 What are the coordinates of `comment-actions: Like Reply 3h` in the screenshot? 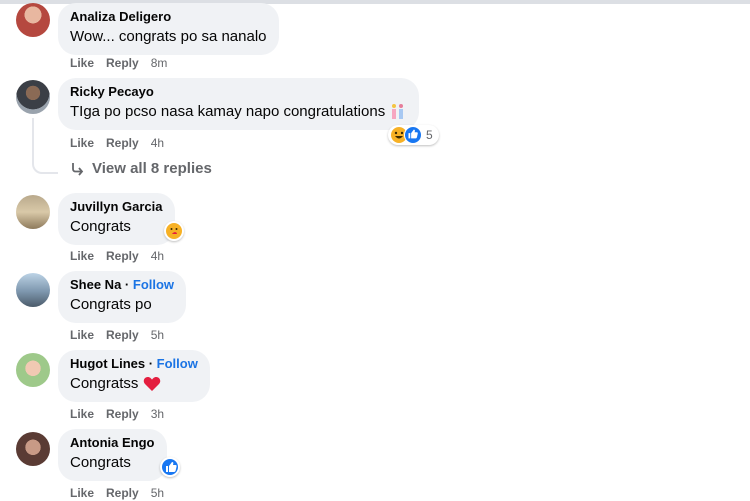 It's located at (117, 414).